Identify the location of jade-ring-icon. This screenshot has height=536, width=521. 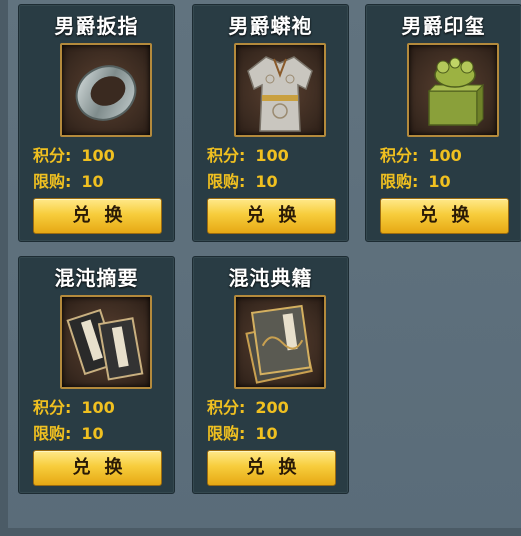
(106, 90).